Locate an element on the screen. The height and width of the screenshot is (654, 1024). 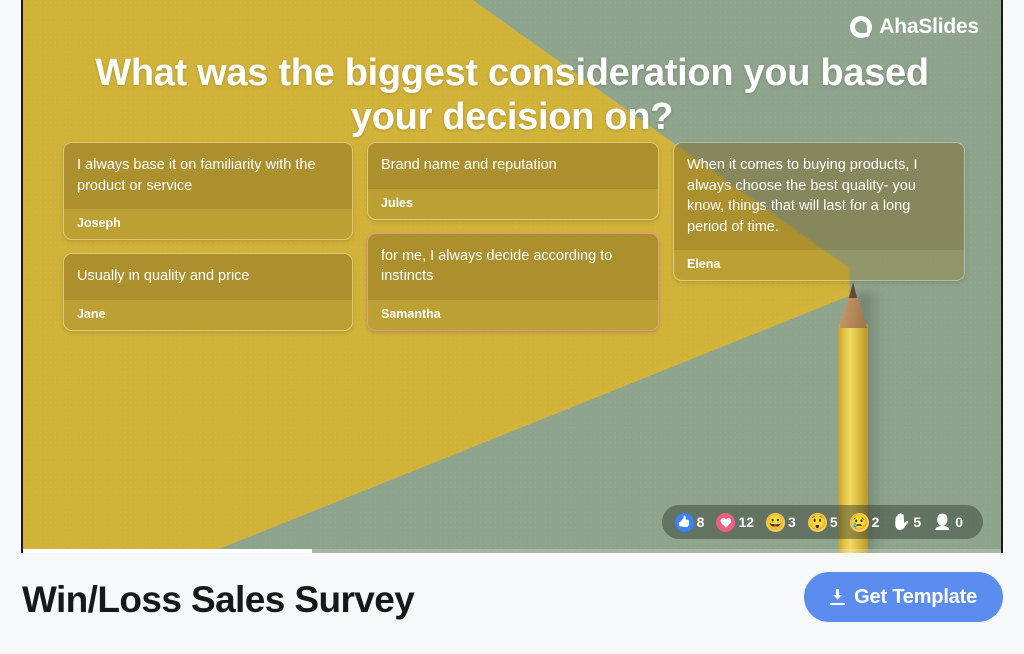
reaction-heart: 12 is located at coordinates (738, 522).